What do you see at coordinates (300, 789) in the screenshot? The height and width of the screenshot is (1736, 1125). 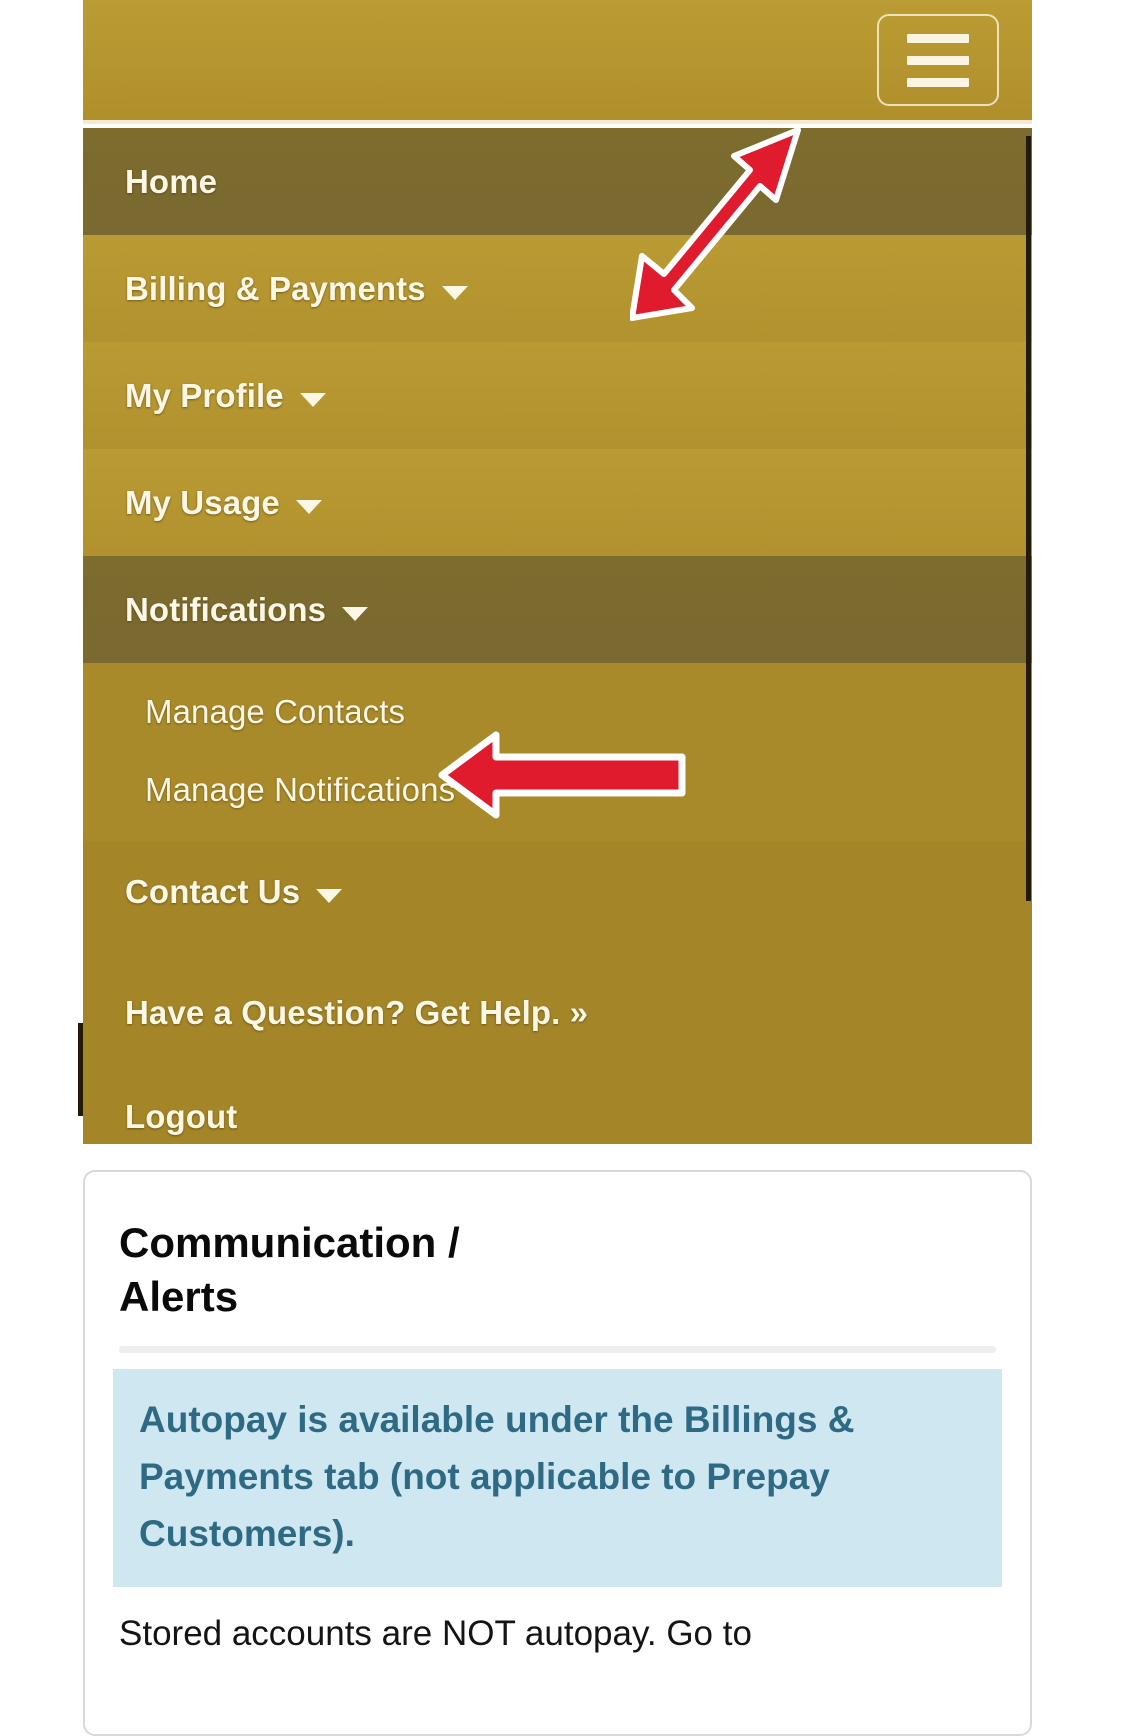 I see `sidebar-item-label-manage-notifications: Manage Notifications` at bounding box center [300, 789].